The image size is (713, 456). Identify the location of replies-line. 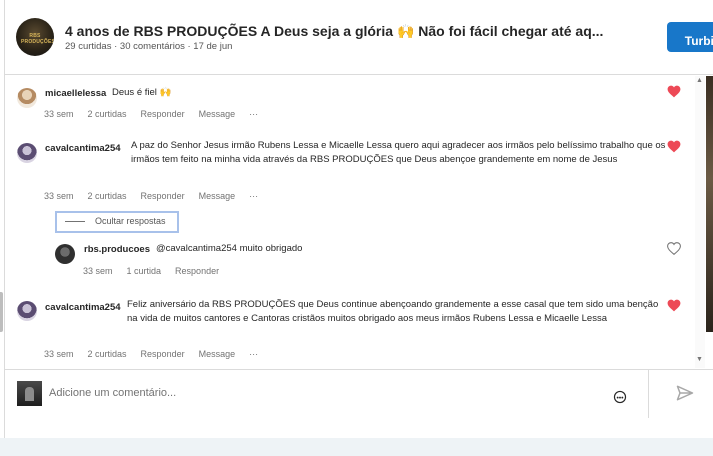
(75, 222).